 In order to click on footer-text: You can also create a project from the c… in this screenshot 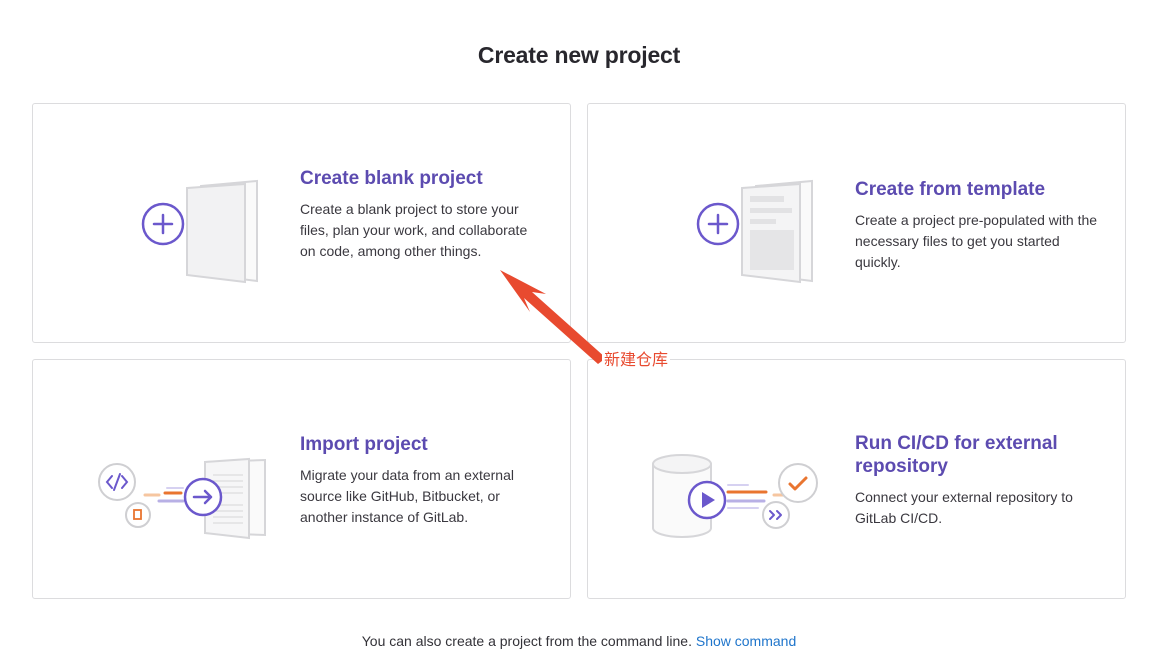, I will do `click(526, 641)`.